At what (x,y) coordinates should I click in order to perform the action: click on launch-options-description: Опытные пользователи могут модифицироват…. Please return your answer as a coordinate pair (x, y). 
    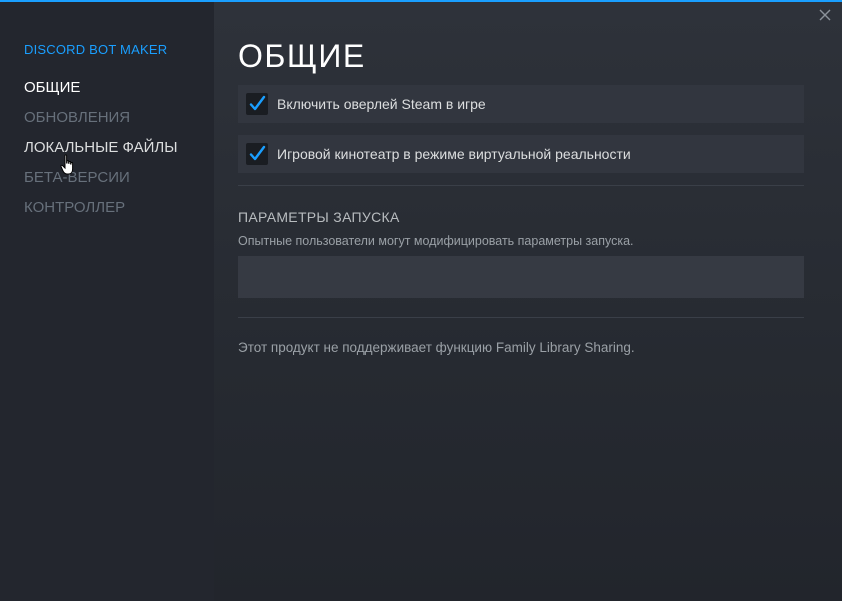
    Looking at the image, I should click on (436, 241).